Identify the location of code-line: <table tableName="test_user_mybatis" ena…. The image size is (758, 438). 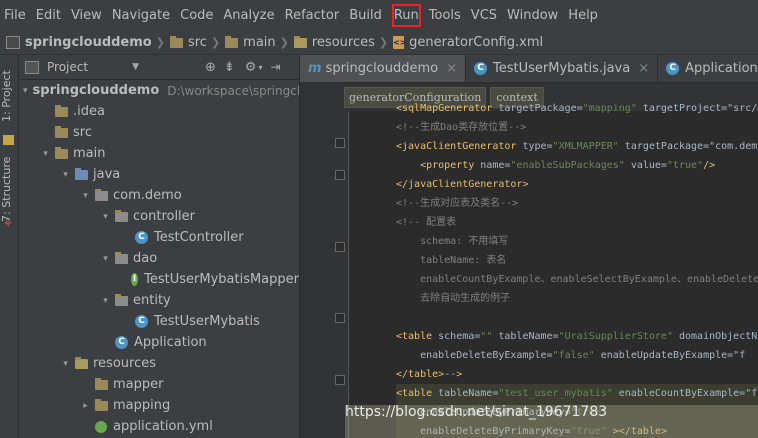
(577, 393).